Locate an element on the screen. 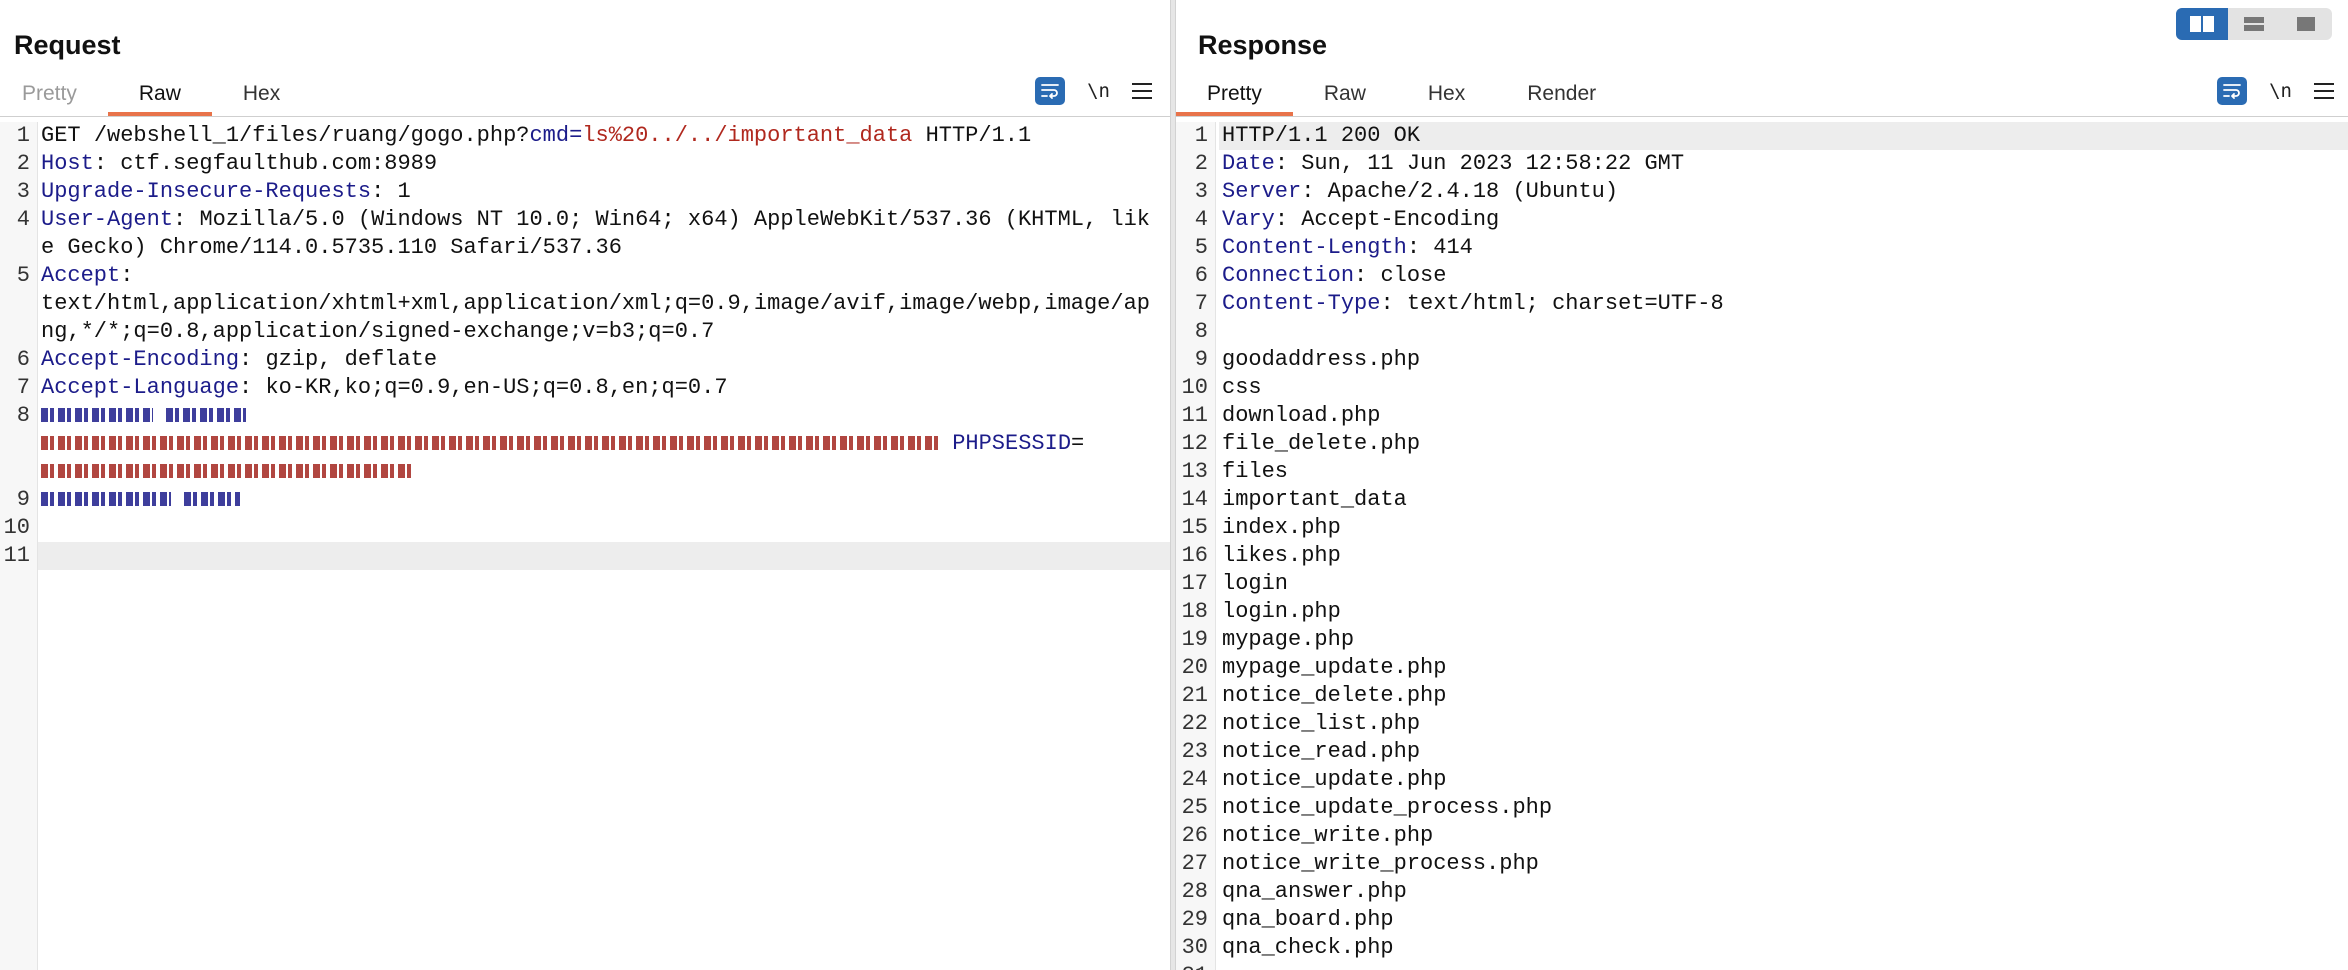 Image resolution: width=2348 pixels, height=970 pixels. response-body-line: 28 qna_answer.php is located at coordinates (1294, 891).